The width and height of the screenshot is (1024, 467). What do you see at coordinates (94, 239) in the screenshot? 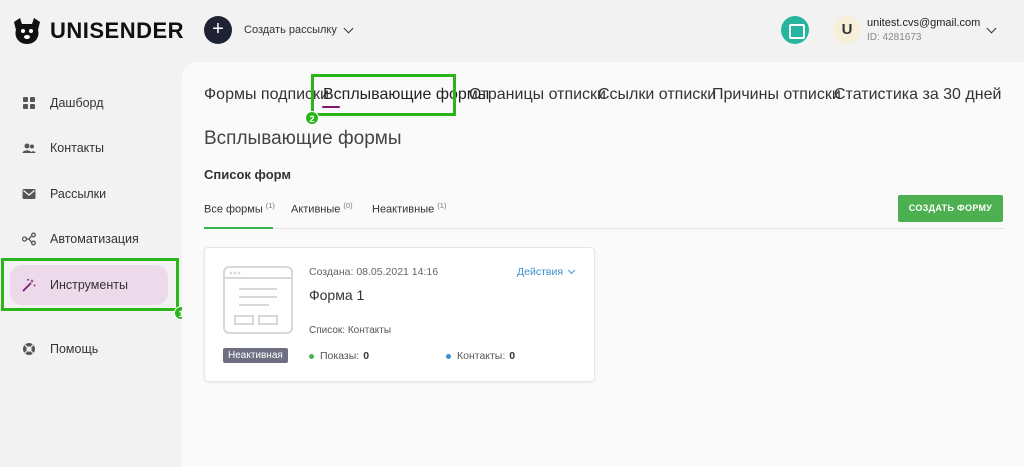
I see `sidebar-item-label: Автоматизация` at bounding box center [94, 239].